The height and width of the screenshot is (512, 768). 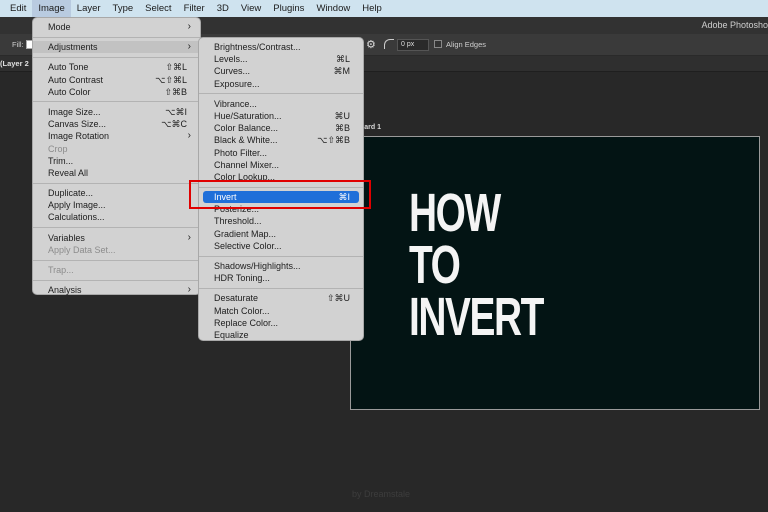 What do you see at coordinates (281, 59) in the screenshot?
I see `adjustments-item-levels: Levels... ⌘L` at bounding box center [281, 59].